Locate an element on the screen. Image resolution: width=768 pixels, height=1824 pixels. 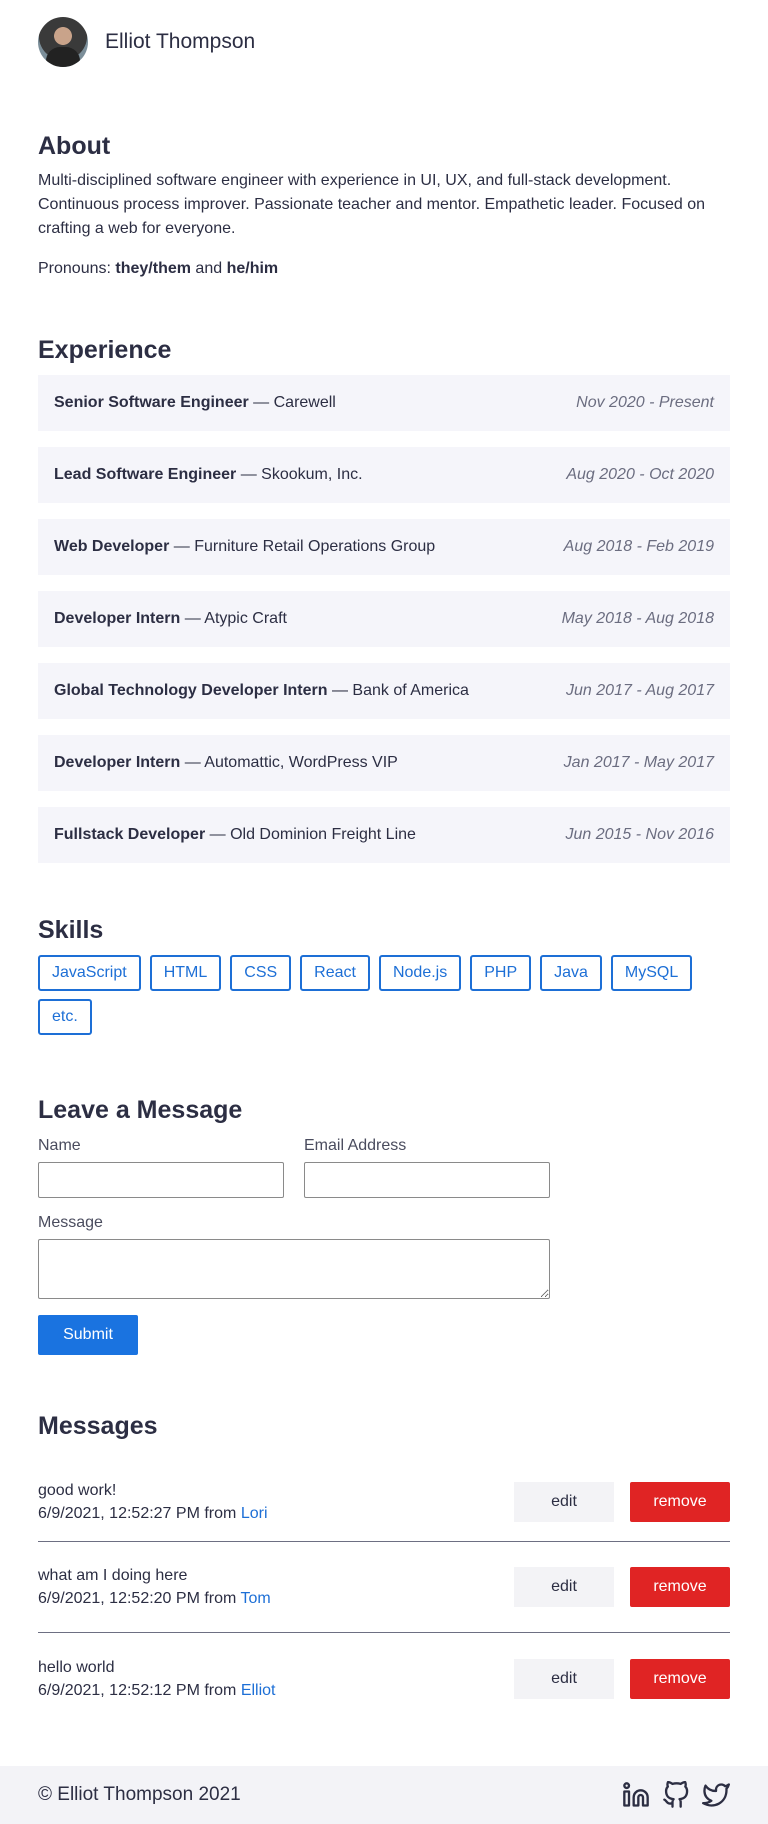
skill-chip: PHP is located at coordinates (501, 973).